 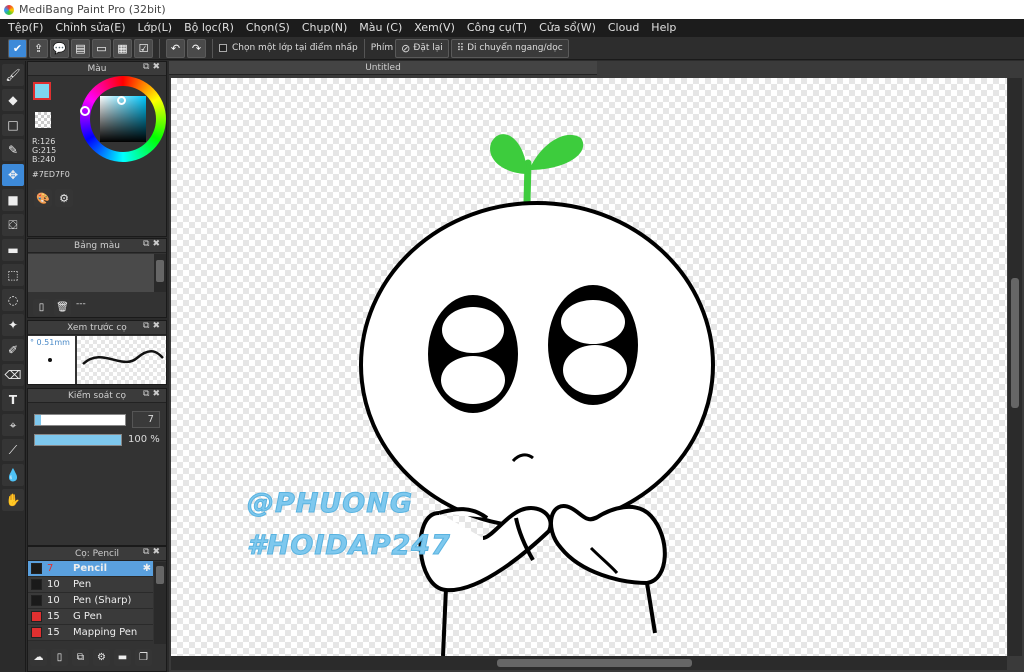 What do you see at coordinates (324, 28) in the screenshot?
I see `menu-snap: Chụp(N)` at bounding box center [324, 28].